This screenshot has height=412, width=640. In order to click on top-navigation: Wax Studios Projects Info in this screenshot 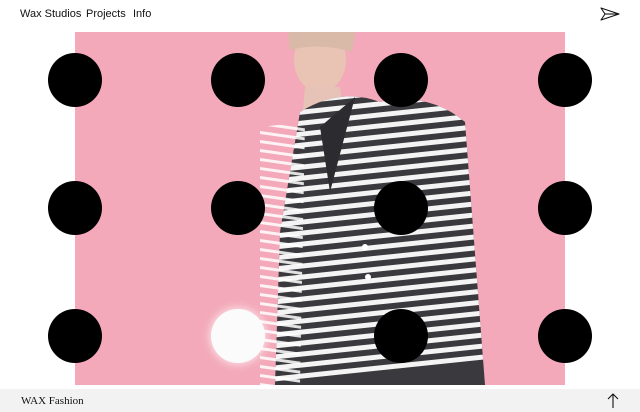, I will do `click(320, 14)`.